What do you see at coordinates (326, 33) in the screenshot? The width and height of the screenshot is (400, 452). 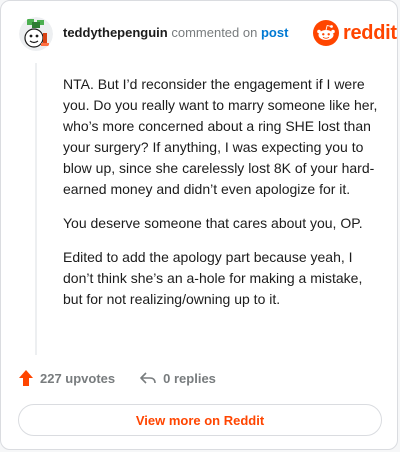 I see `reddit-snoo-icon` at bounding box center [326, 33].